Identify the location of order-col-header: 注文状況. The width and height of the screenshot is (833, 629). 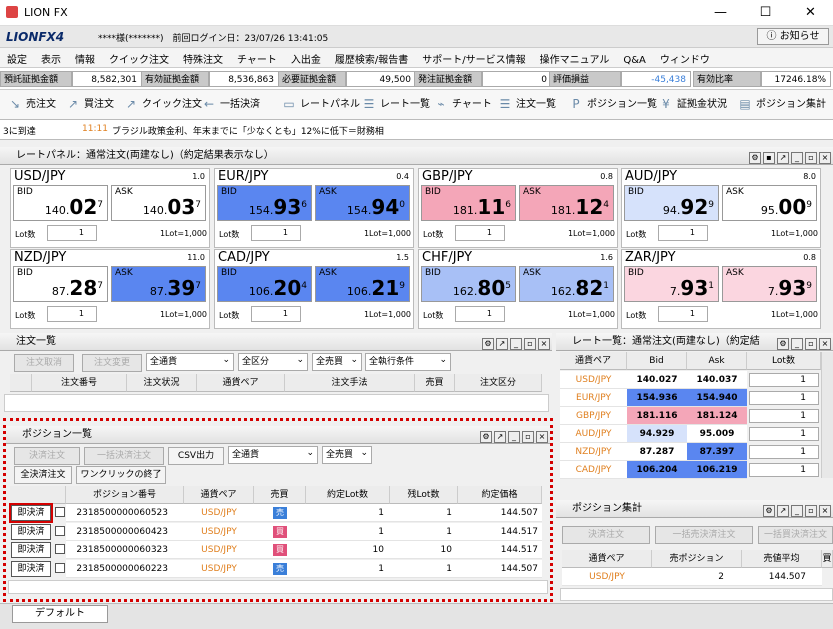
(162, 383).